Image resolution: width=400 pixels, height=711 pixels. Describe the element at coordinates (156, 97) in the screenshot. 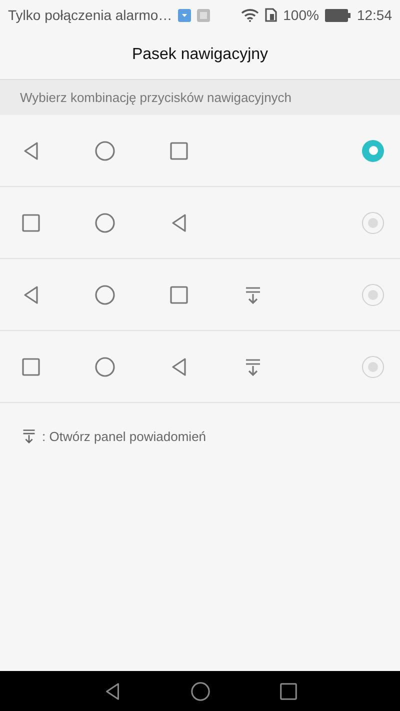

I see `section-header-text: Wybierz kombinację przycisków nawigacyjnych` at that location.